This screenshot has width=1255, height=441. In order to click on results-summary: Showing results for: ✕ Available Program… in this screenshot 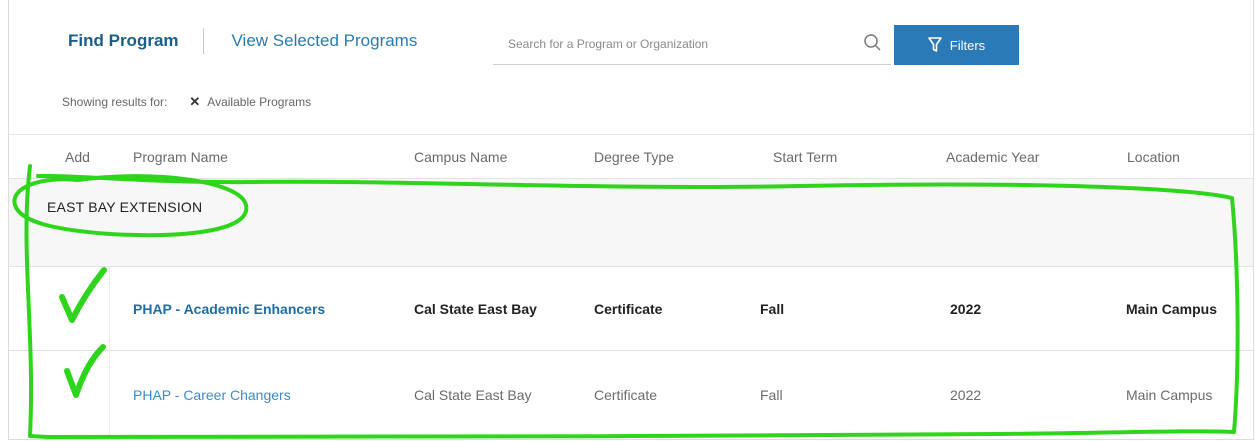, I will do `click(186, 102)`.